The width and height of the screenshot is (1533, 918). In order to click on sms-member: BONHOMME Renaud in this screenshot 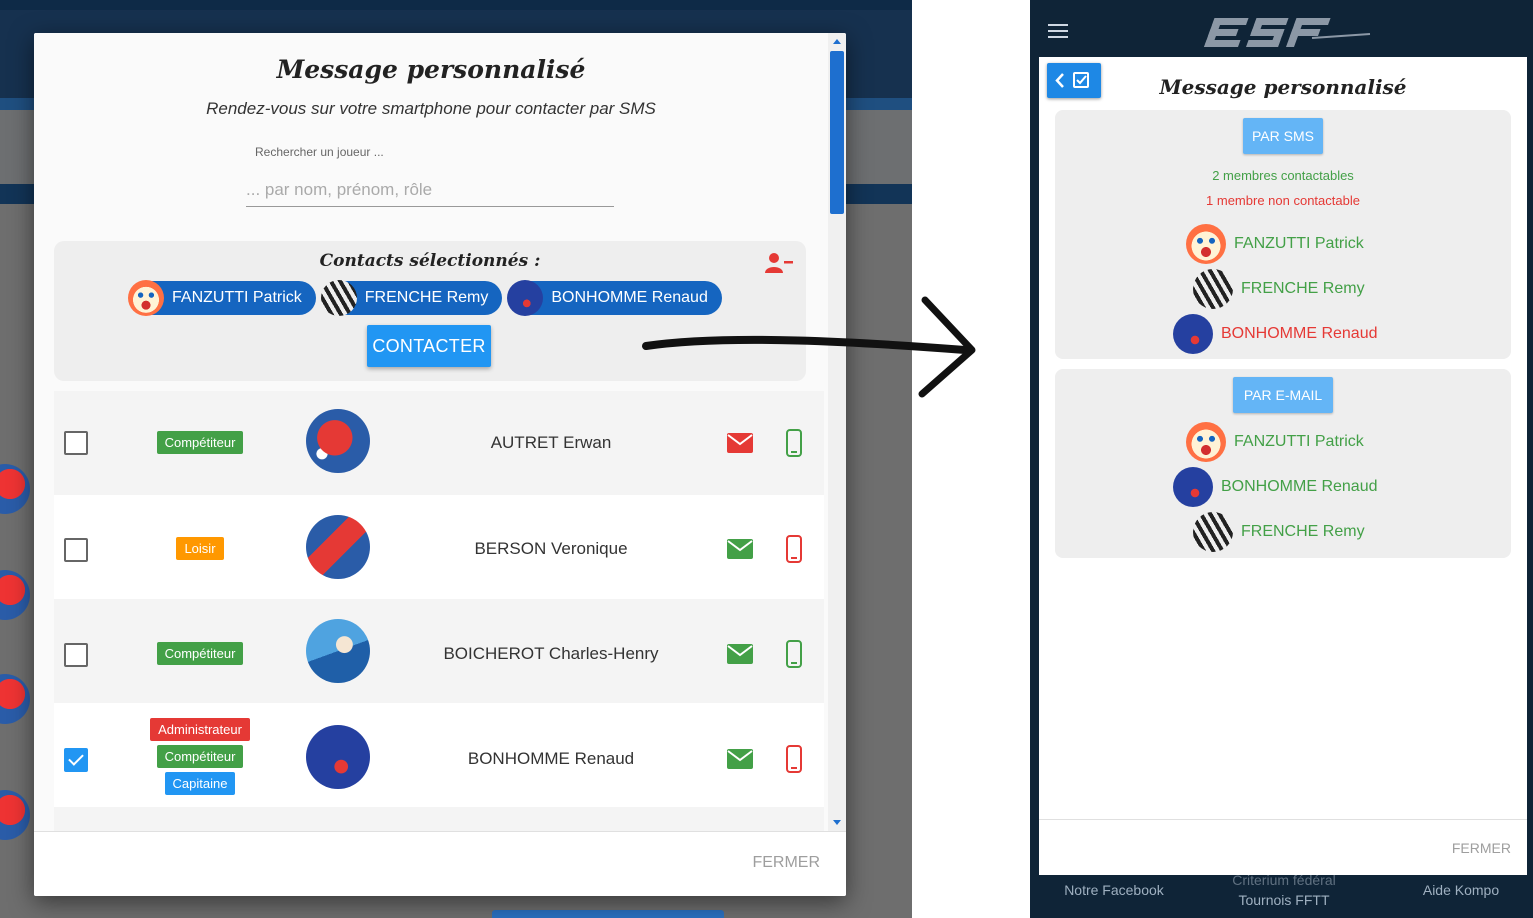, I will do `click(1275, 334)`.